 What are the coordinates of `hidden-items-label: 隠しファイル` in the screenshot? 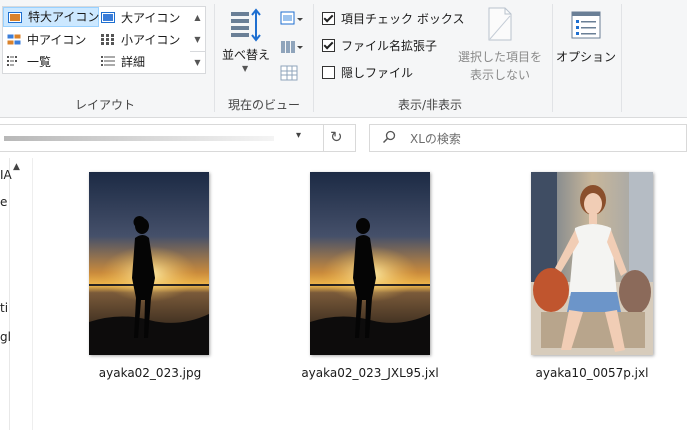 It's located at (377, 73).